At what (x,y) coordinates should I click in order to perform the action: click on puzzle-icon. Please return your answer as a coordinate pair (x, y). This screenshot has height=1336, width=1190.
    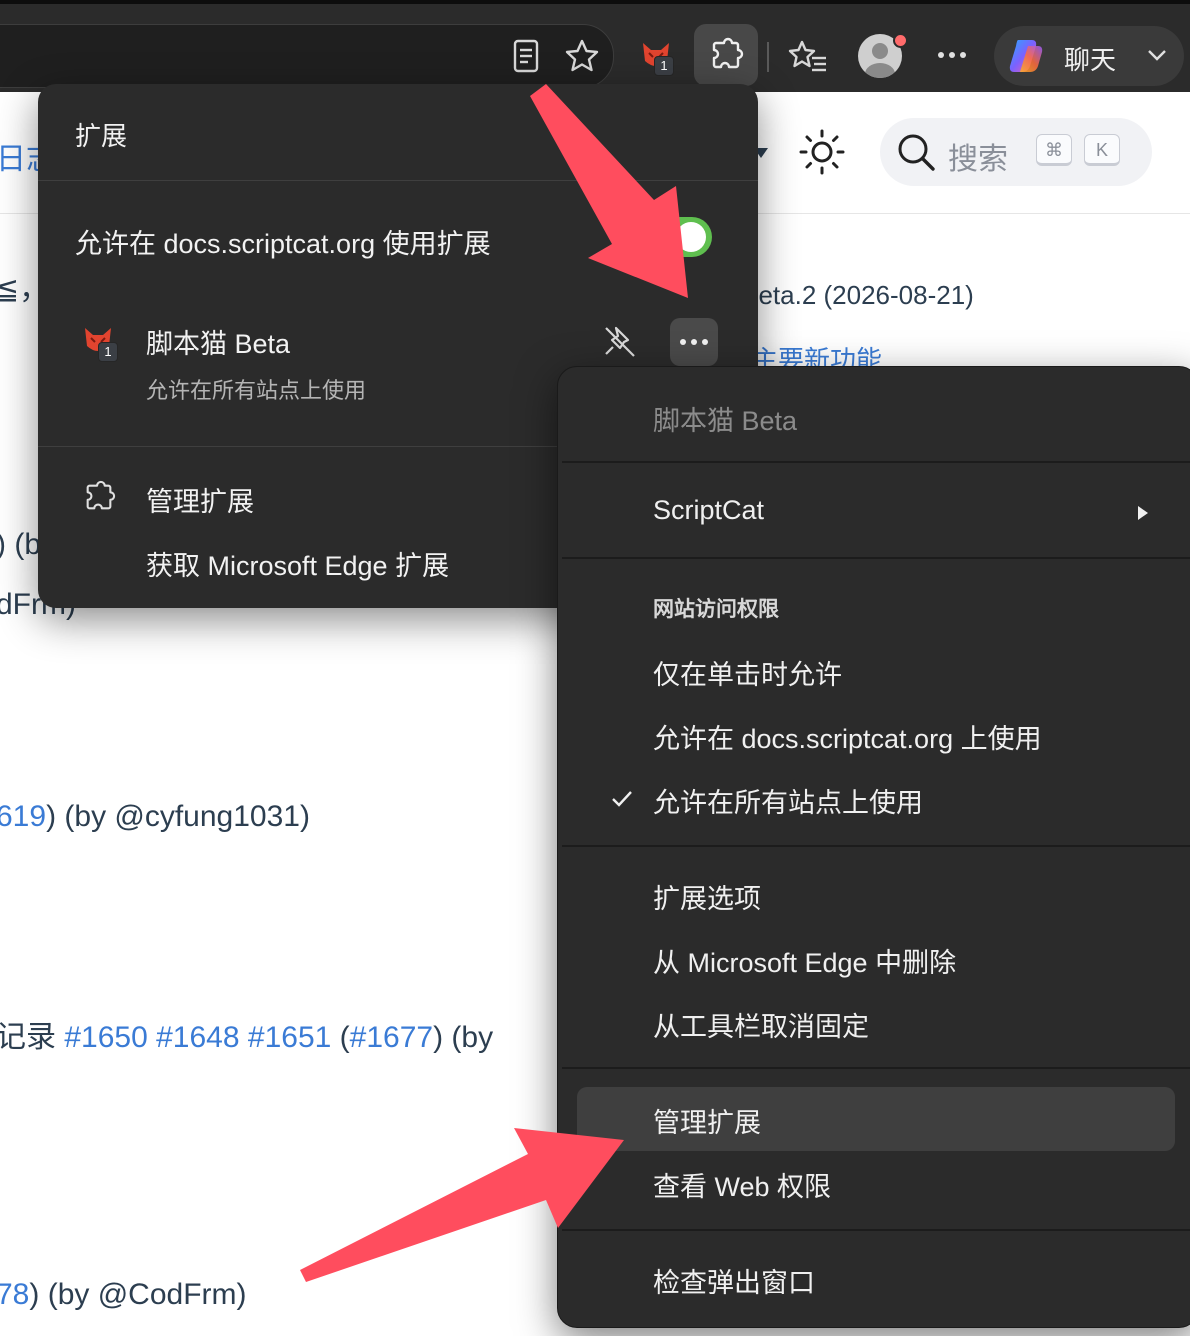
    Looking at the image, I should click on (728, 53).